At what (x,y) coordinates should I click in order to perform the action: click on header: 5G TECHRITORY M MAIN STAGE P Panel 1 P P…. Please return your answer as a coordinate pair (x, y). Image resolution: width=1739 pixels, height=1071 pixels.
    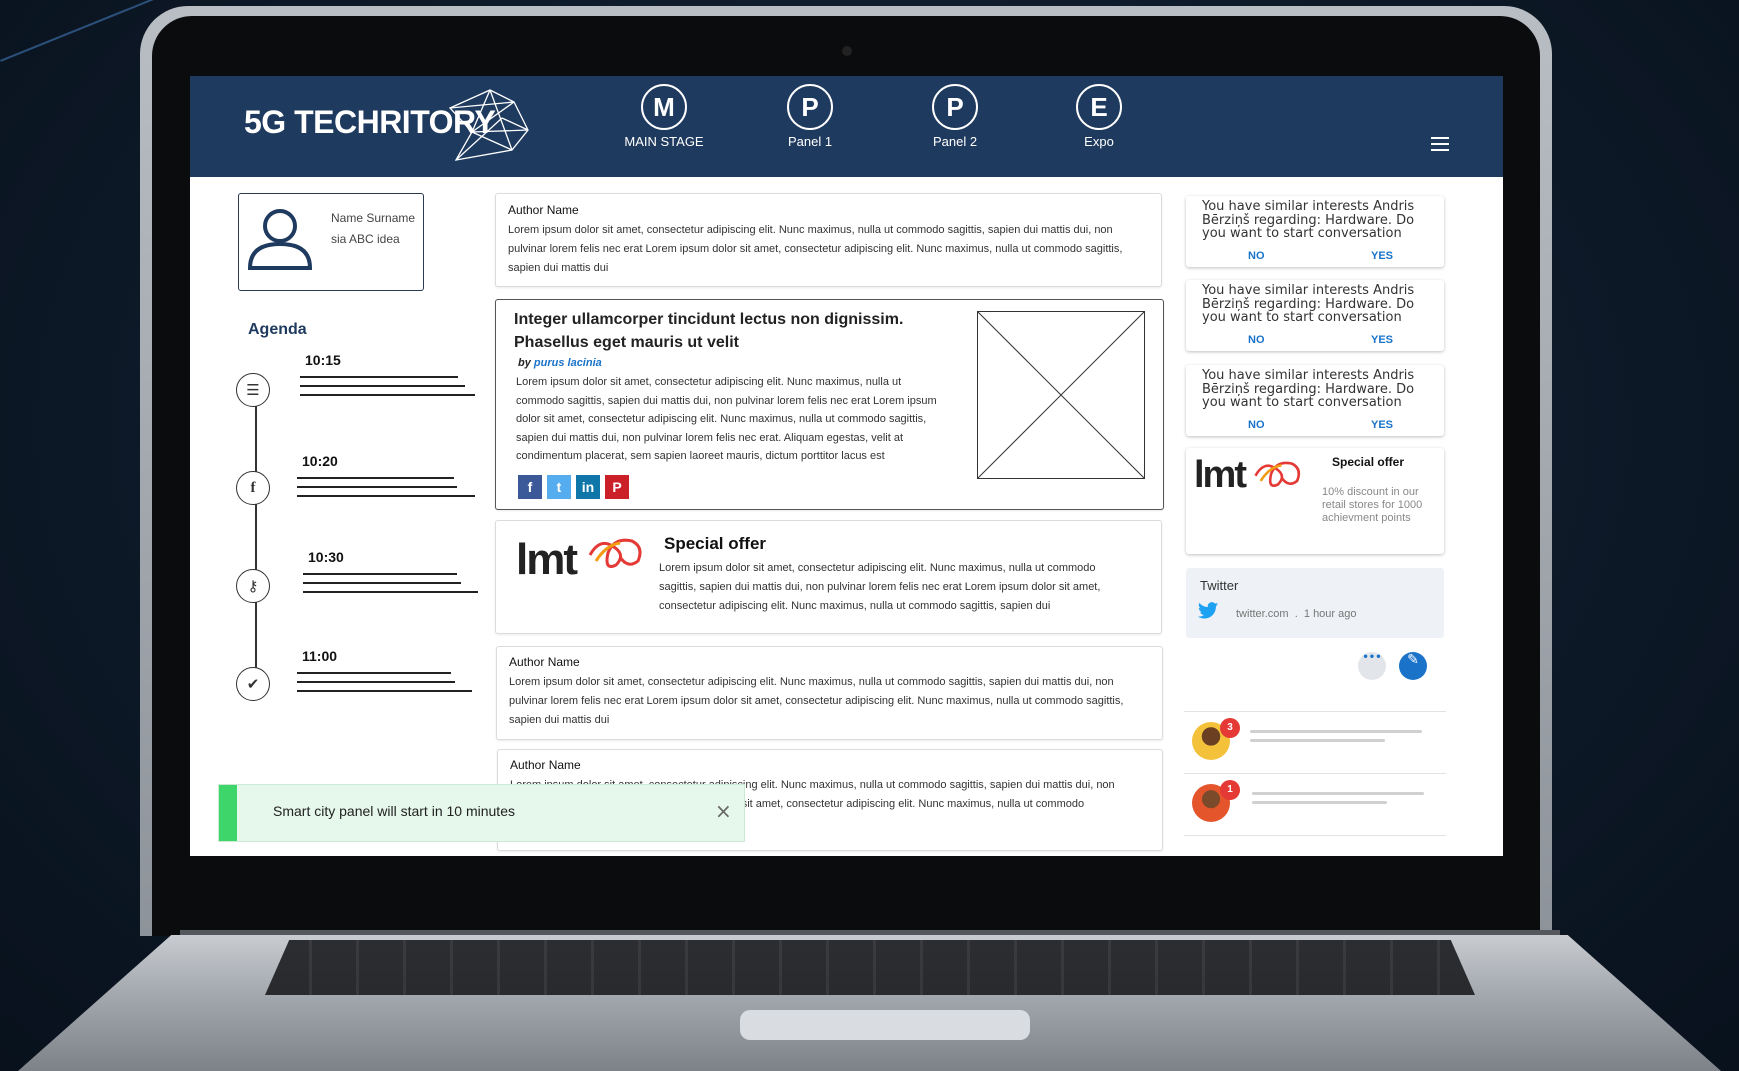
    Looking at the image, I should click on (846, 126).